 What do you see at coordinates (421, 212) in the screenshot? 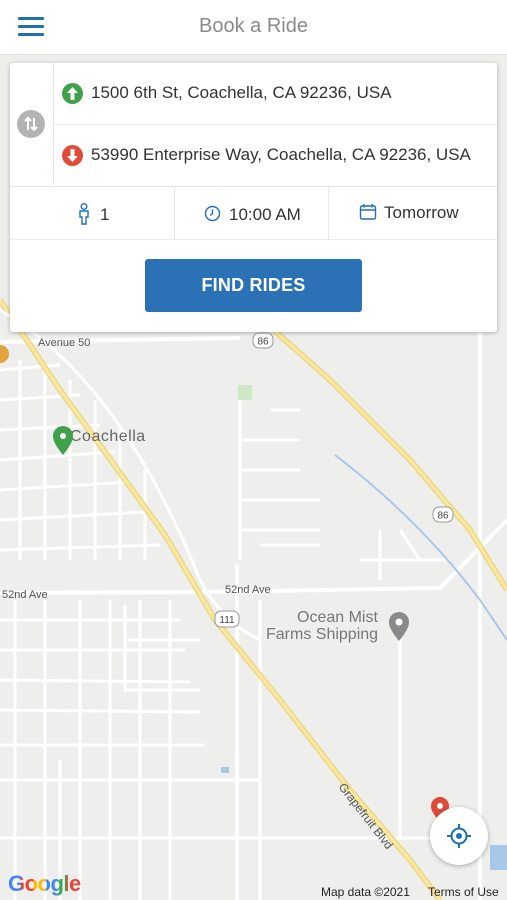
I see `pickup-date: Tomorrow` at bounding box center [421, 212].